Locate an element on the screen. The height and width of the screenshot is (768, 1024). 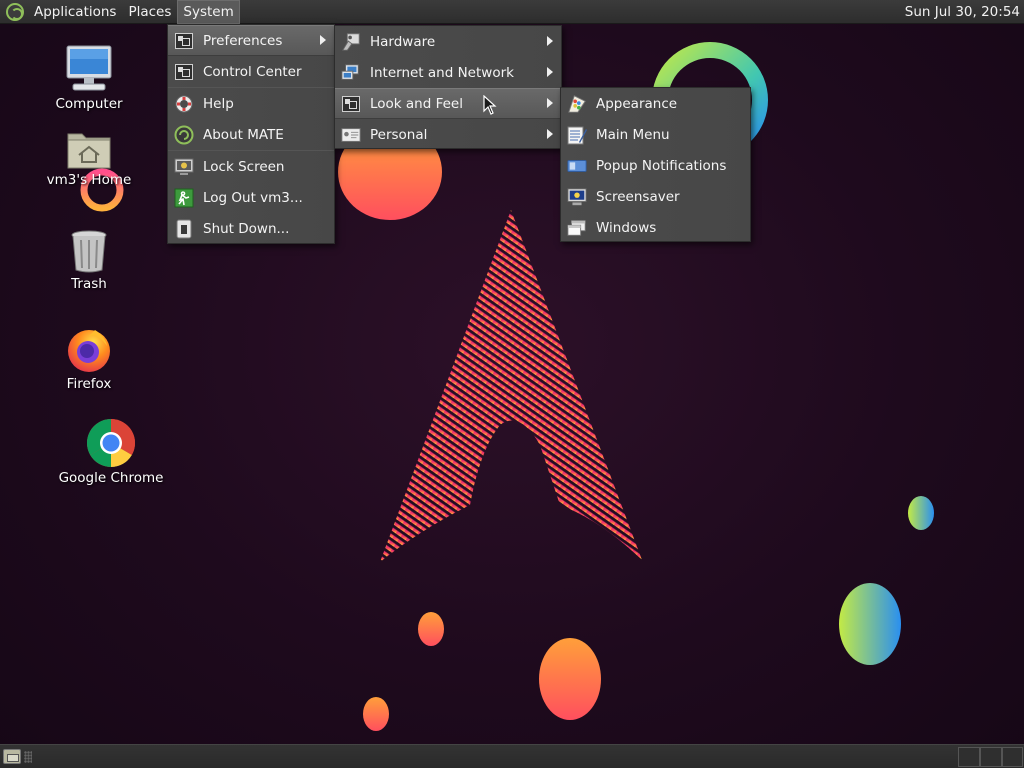
chrome-icon is located at coordinates (111, 443).